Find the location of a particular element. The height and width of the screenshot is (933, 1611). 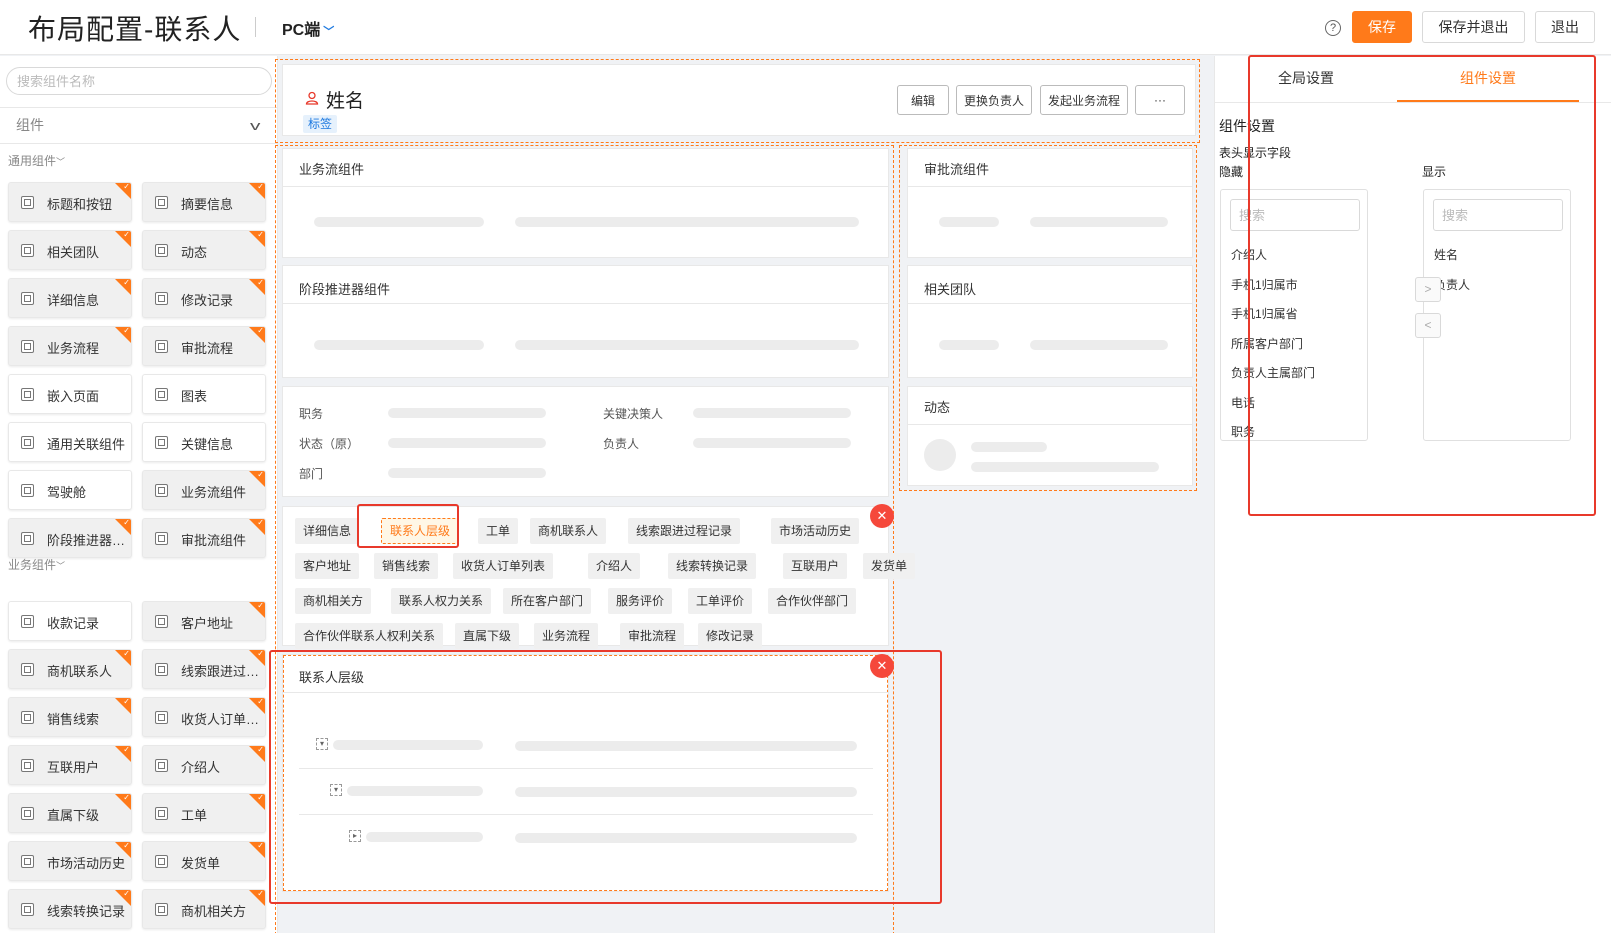

general-group-toggle: 通用组件﹀ is located at coordinates (36, 160).